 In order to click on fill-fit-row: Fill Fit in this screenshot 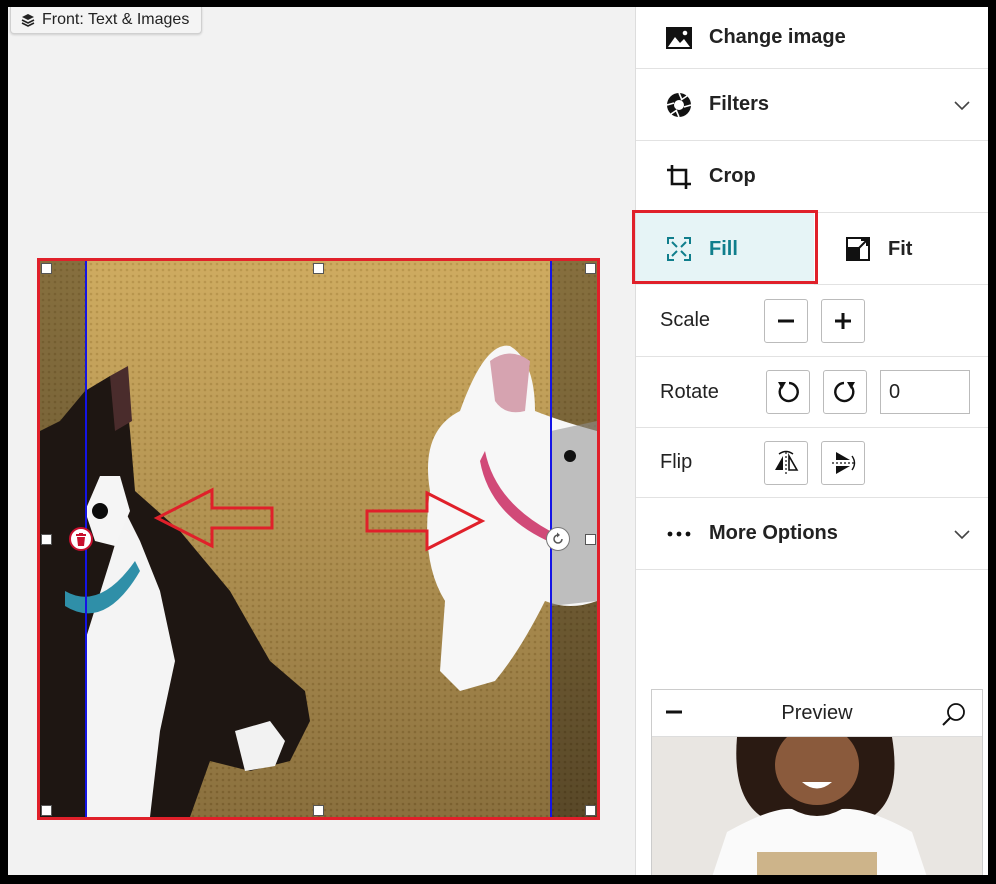, I will do `click(812, 249)`.